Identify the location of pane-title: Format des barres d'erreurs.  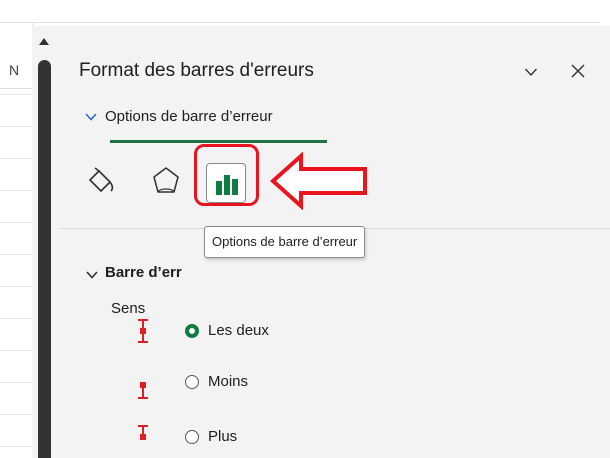
(196, 70).